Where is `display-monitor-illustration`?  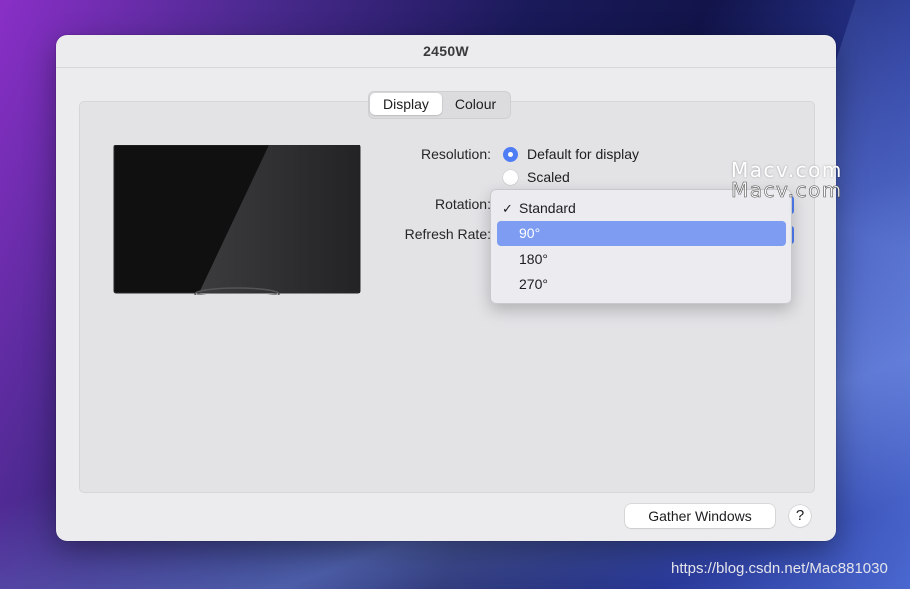 display-monitor-illustration is located at coordinates (237, 220).